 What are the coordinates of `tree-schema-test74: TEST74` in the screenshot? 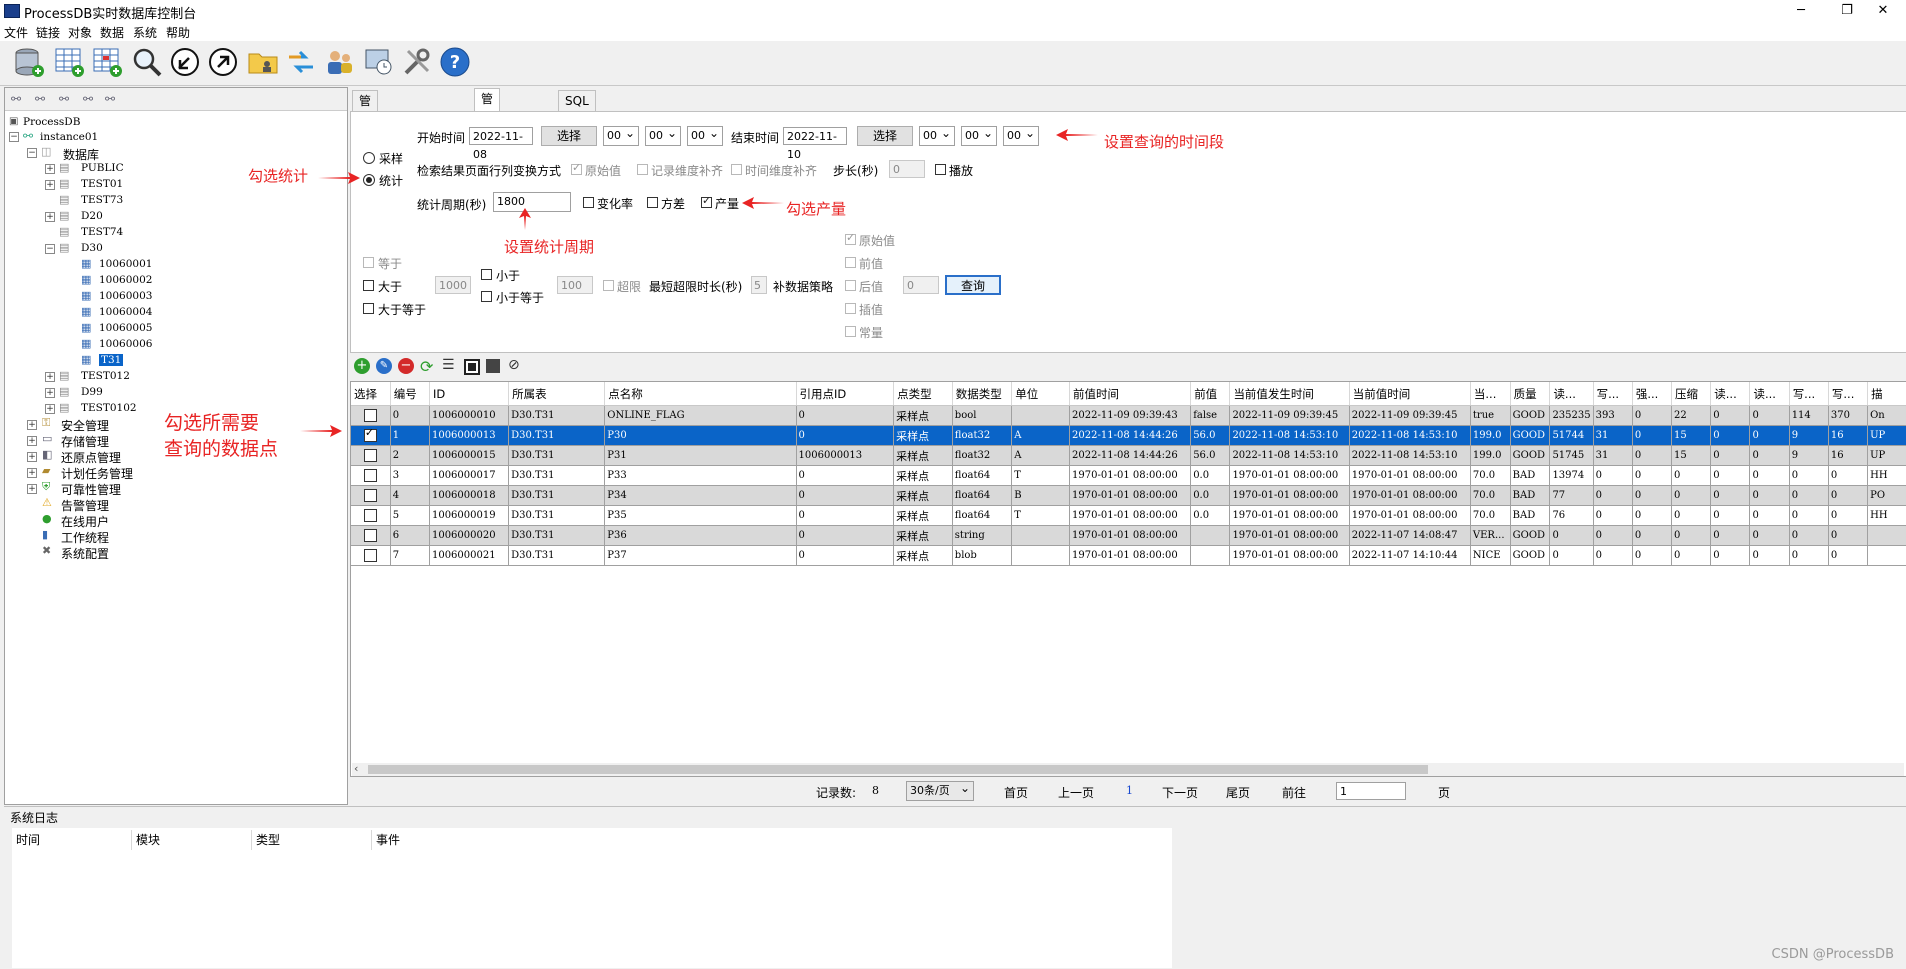 It's located at (102, 232).